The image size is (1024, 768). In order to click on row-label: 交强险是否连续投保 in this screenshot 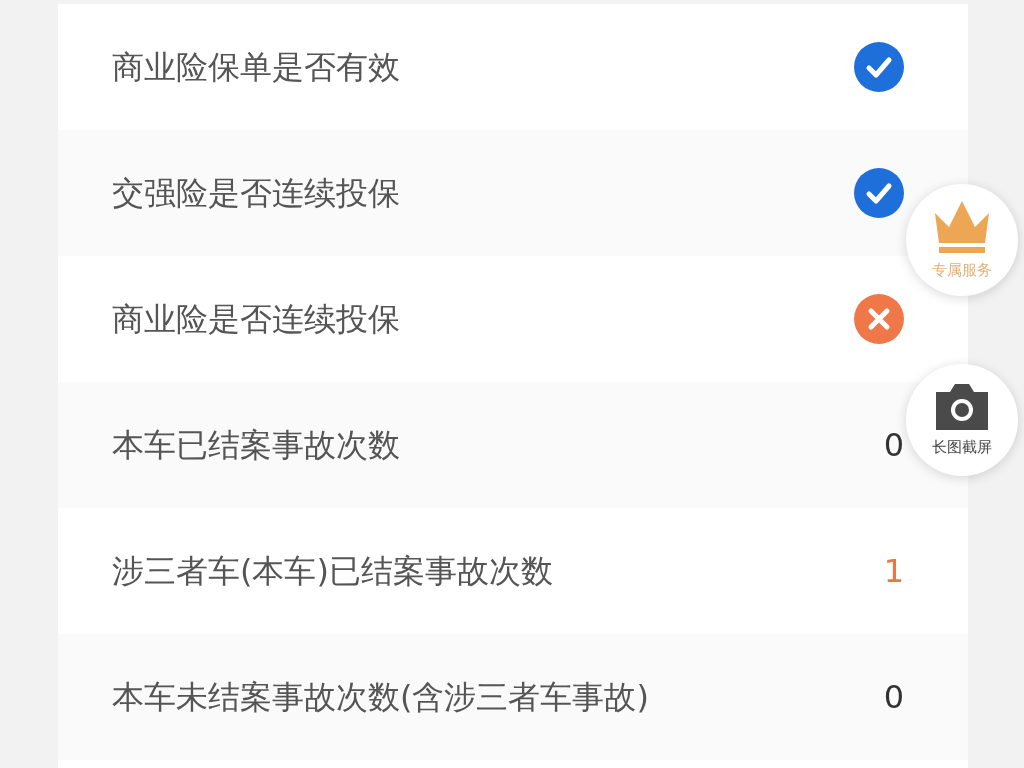, I will do `click(256, 193)`.